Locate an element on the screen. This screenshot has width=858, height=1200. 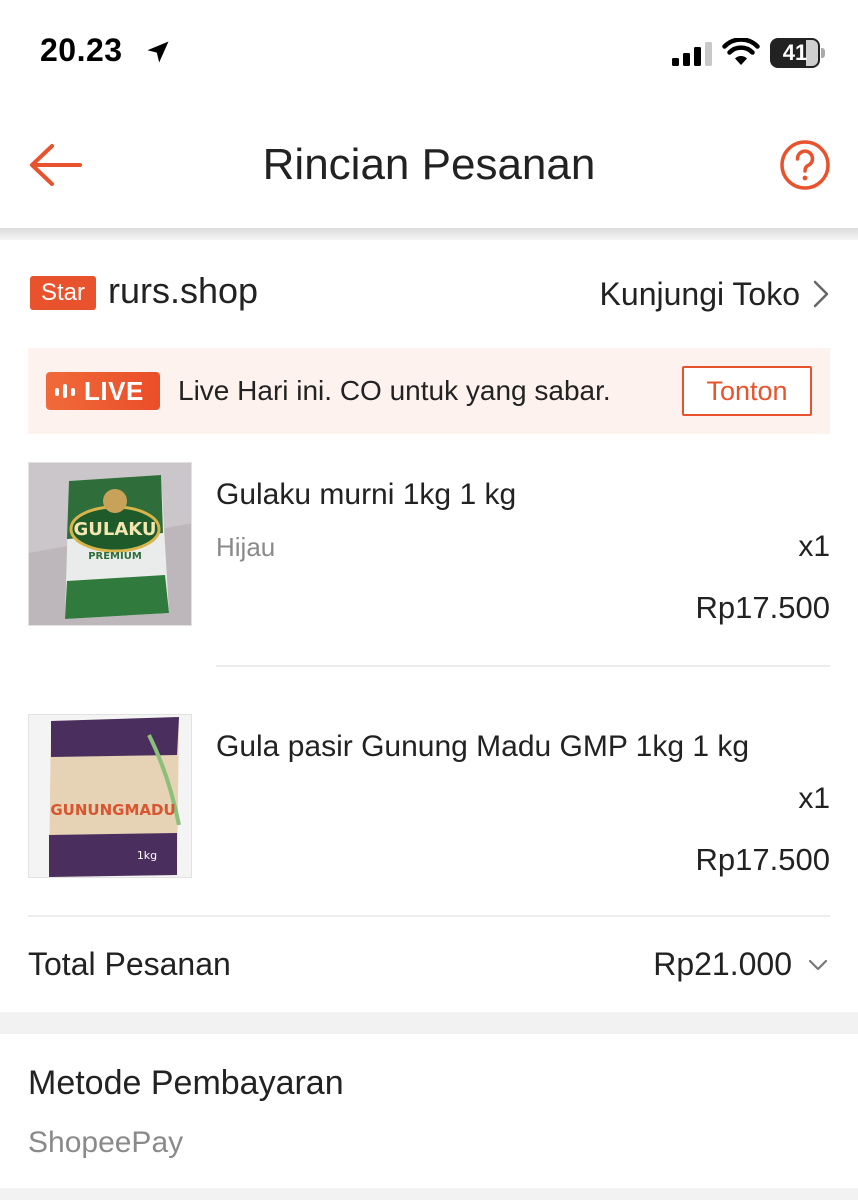
order-total-row: Total Pesanan Rp21.000 is located at coordinates (429, 965).